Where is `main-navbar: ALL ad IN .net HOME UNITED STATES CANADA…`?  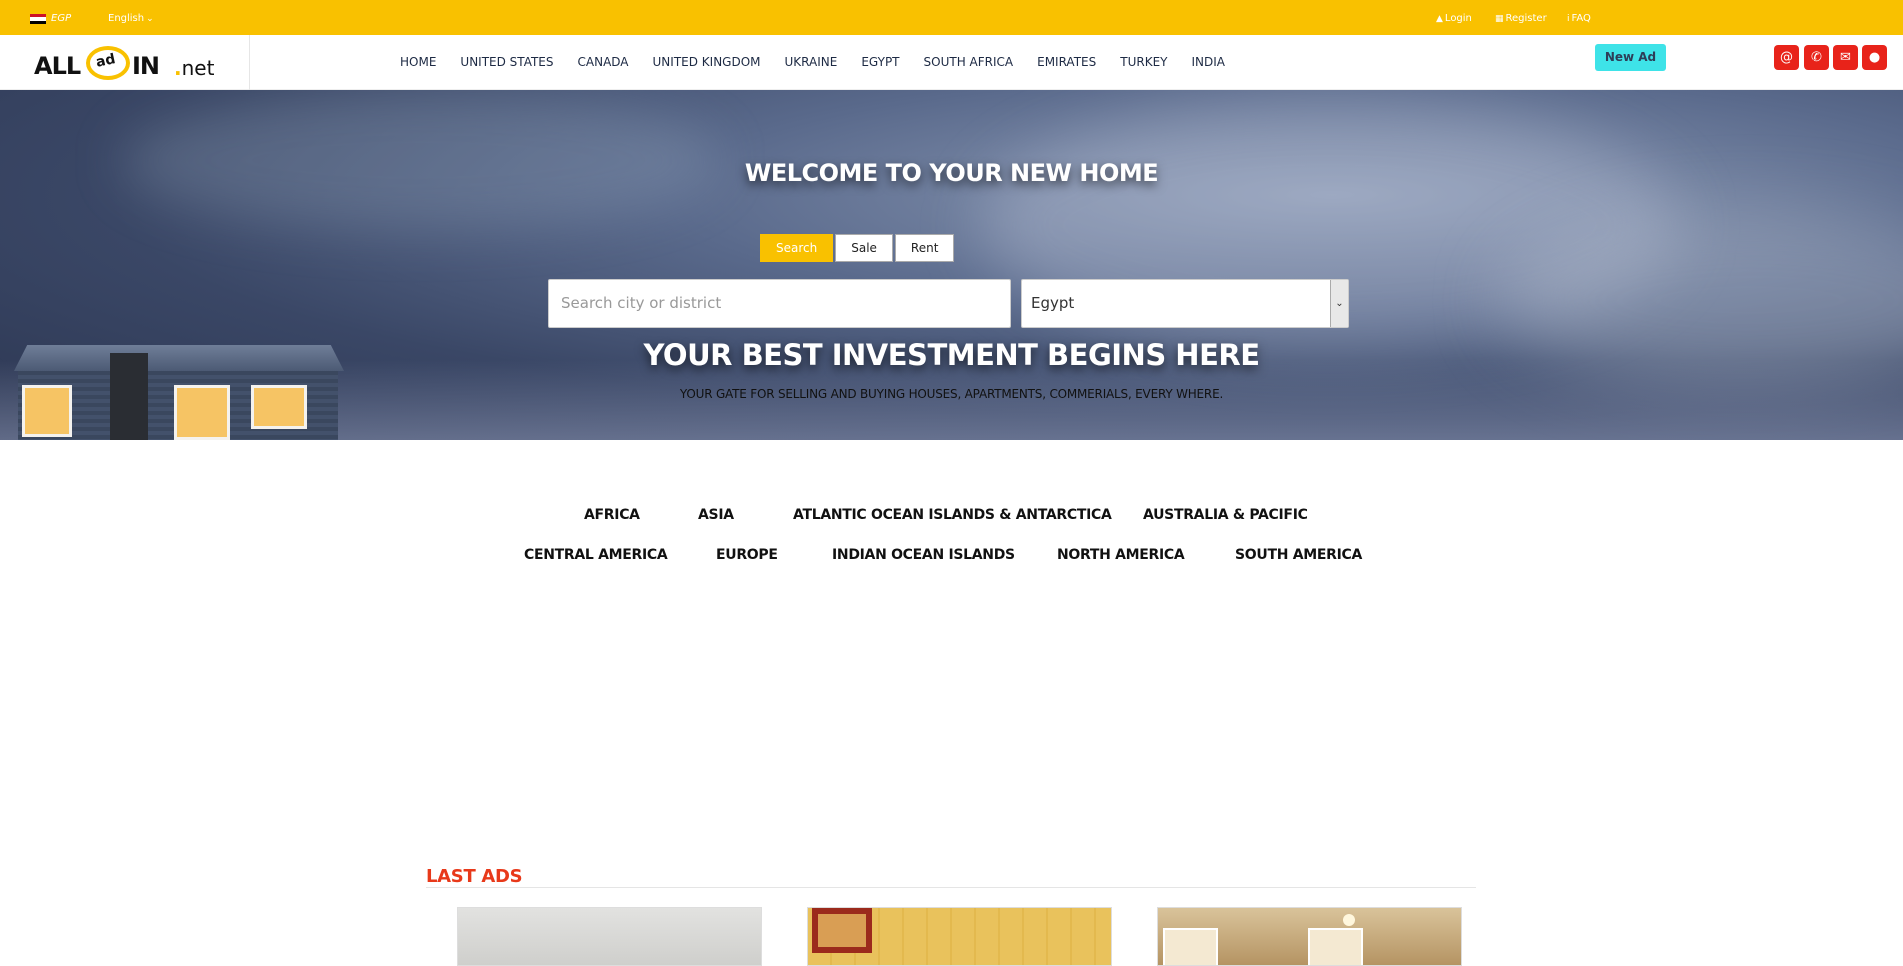 main-navbar: ALL ad IN .net HOME UNITED STATES CANADA… is located at coordinates (951, 62).